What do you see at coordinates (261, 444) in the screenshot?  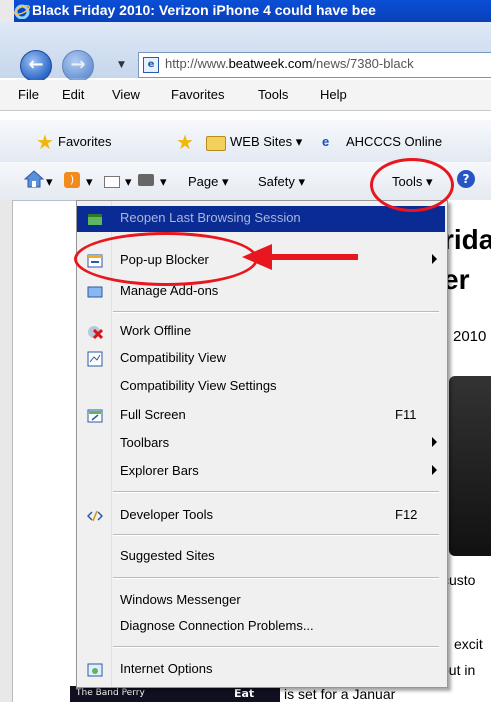 I see `menu-item-toolbars: Toolbars` at bounding box center [261, 444].